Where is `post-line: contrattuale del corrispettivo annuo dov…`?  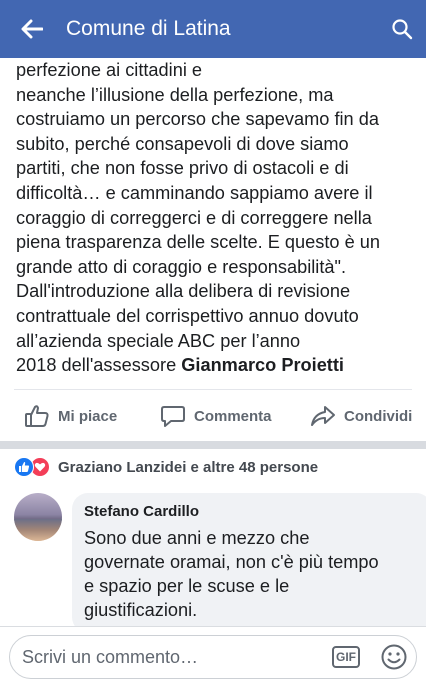
post-line: contrattuale del corrispettivo annuo dov… is located at coordinates (187, 315).